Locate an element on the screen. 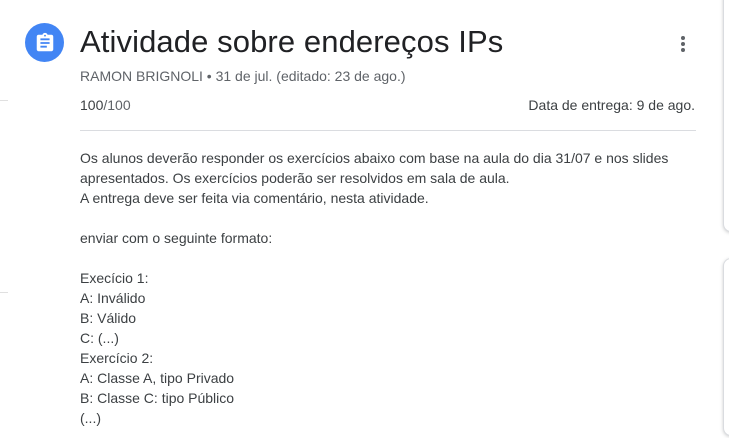 This screenshot has width=729, height=438. post-date: • 31 de jul. (editado: 23 de ago.) is located at coordinates (304, 76).